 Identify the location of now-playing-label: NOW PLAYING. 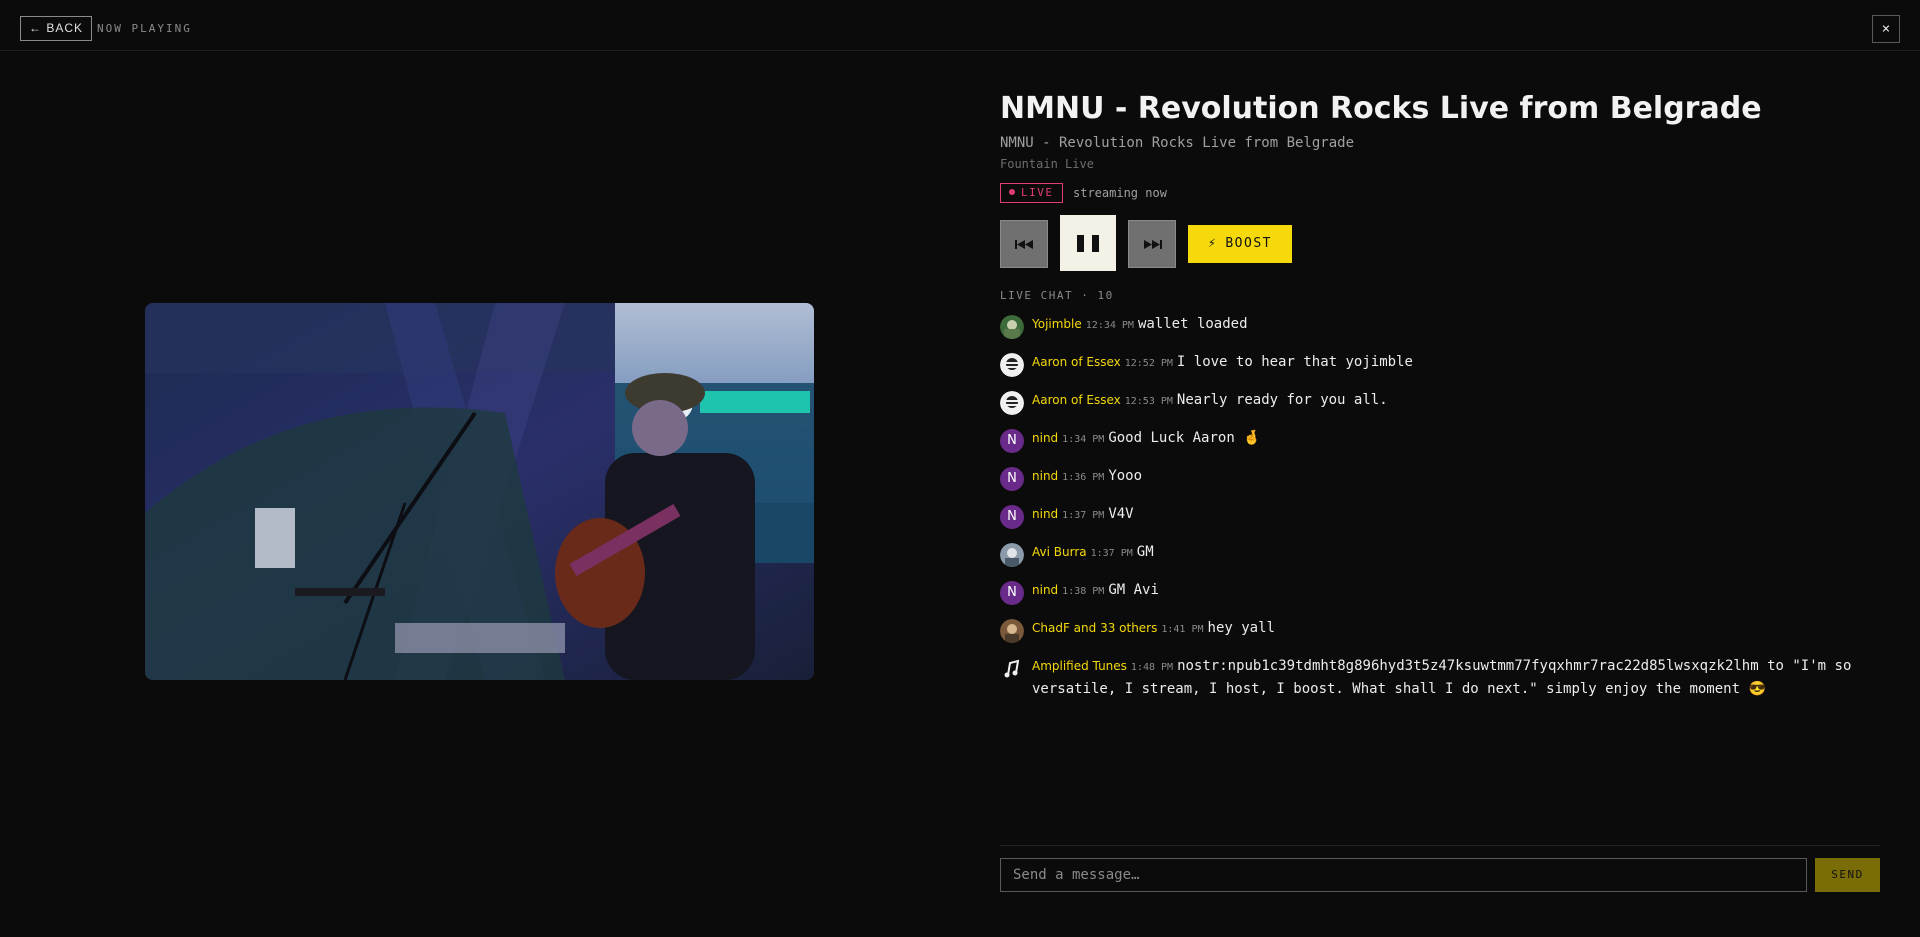
(144, 28).